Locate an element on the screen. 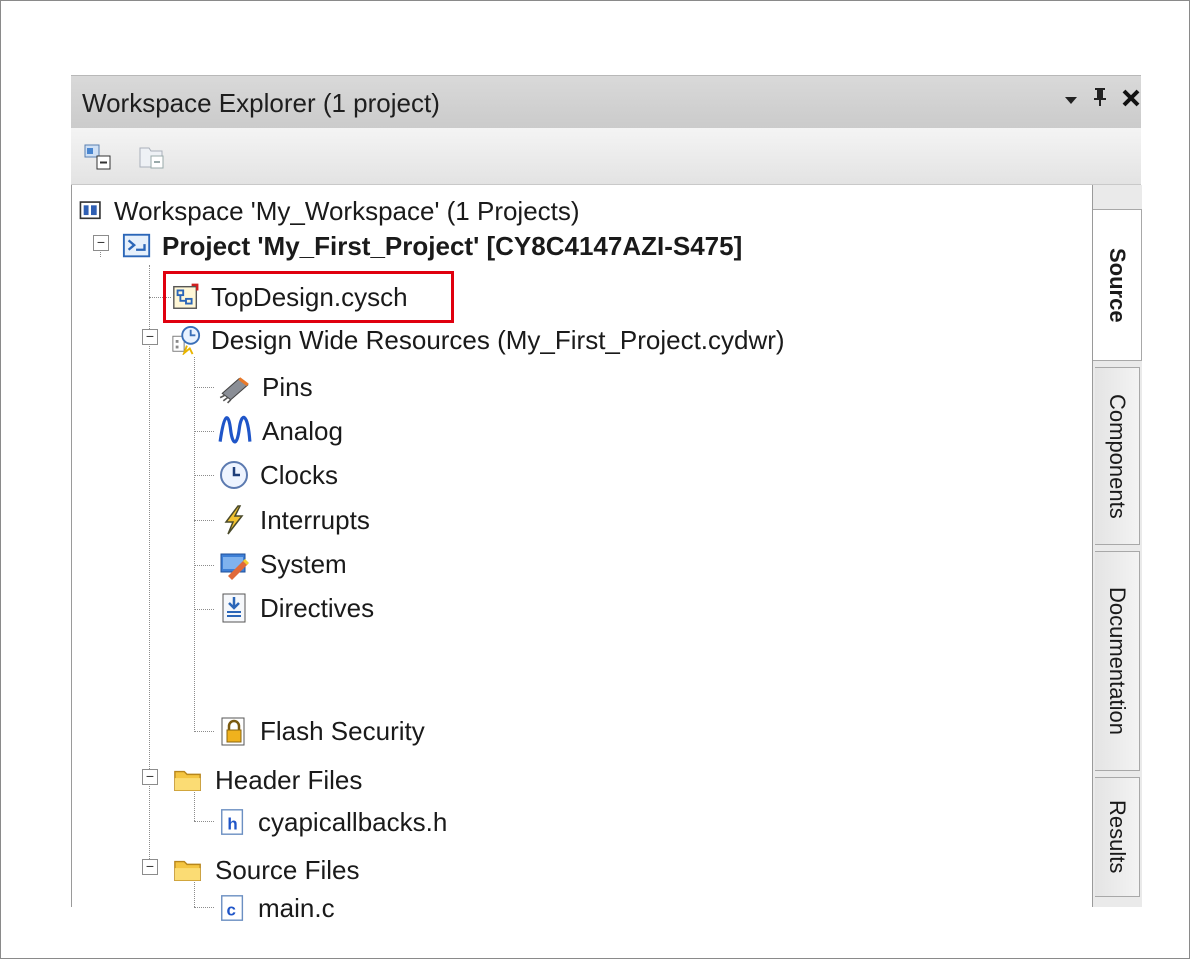 This screenshot has height=959, width=1190. panel-toolbar is located at coordinates (606, 156).